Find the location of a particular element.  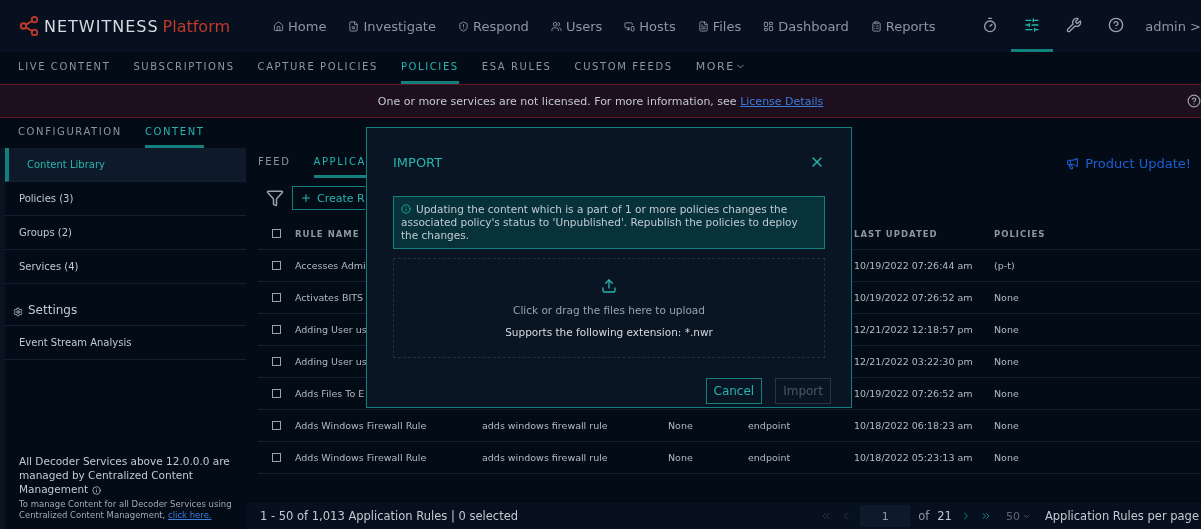

nav-link: Home is located at coordinates (300, 26).